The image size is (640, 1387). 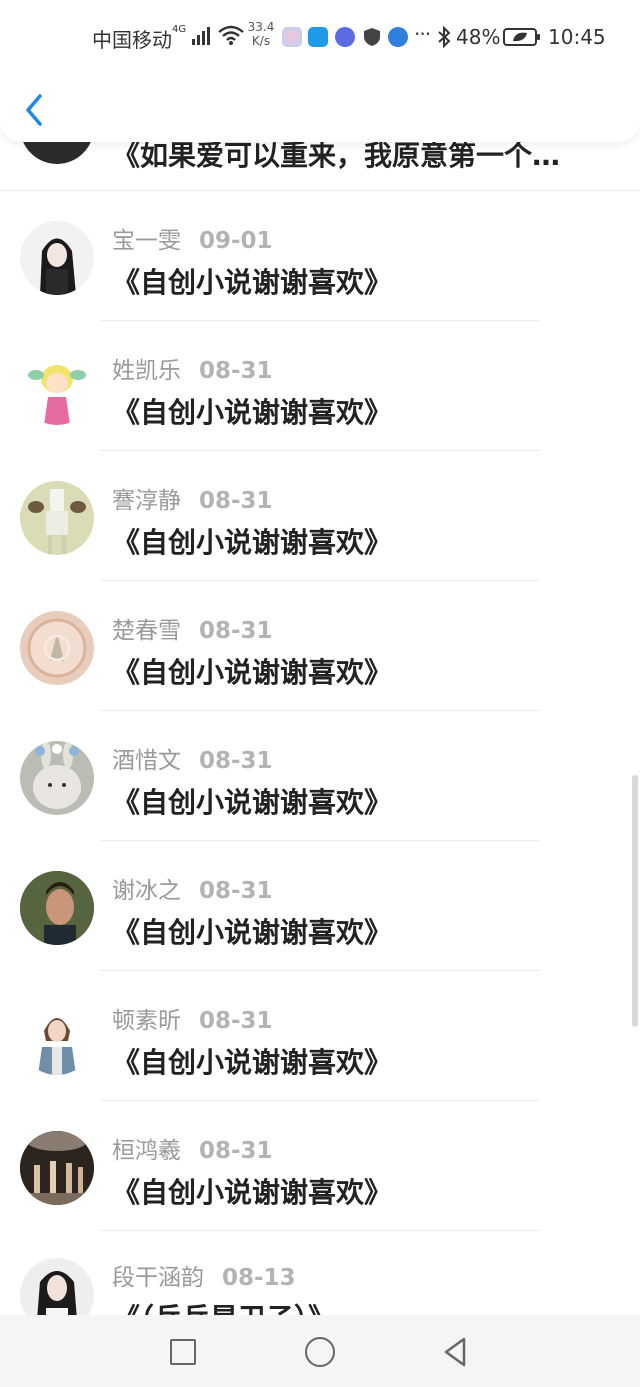 What do you see at coordinates (146, 241) in the screenshot?
I see `author-name: 宝一雯` at bounding box center [146, 241].